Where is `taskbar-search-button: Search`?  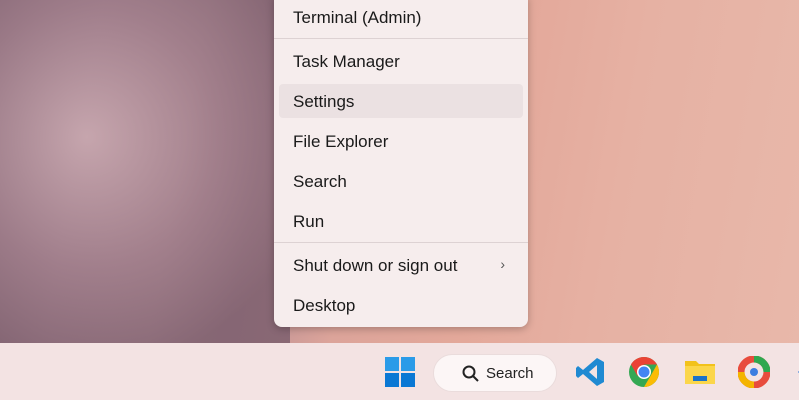 taskbar-search-button: Search is located at coordinates (495, 373).